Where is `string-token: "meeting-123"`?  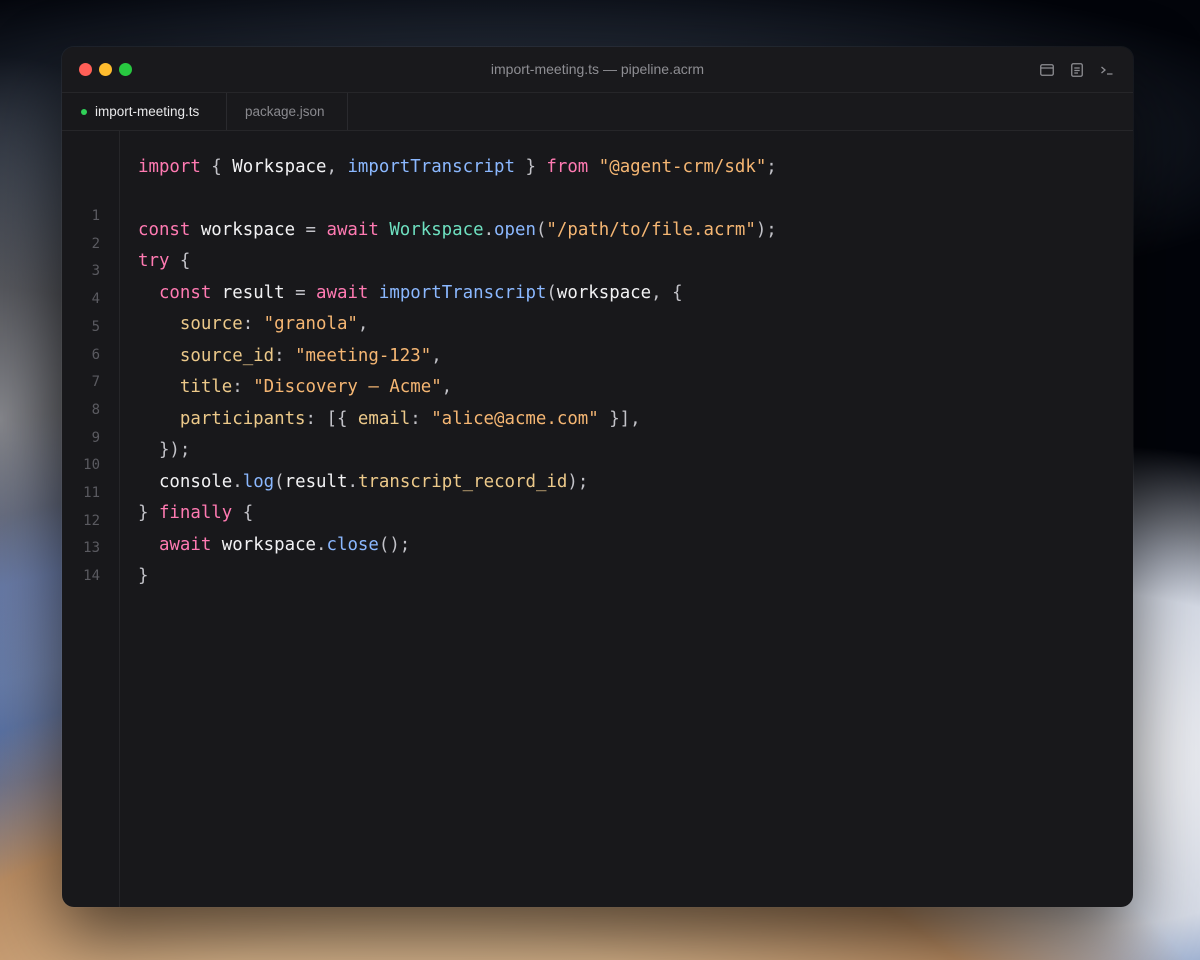 string-token: "meeting-123" is located at coordinates (363, 356).